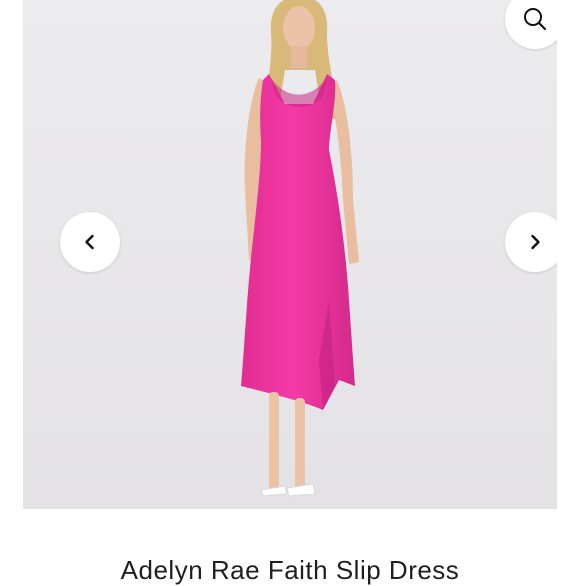  I want to click on next-image-button, so click(531, 242).